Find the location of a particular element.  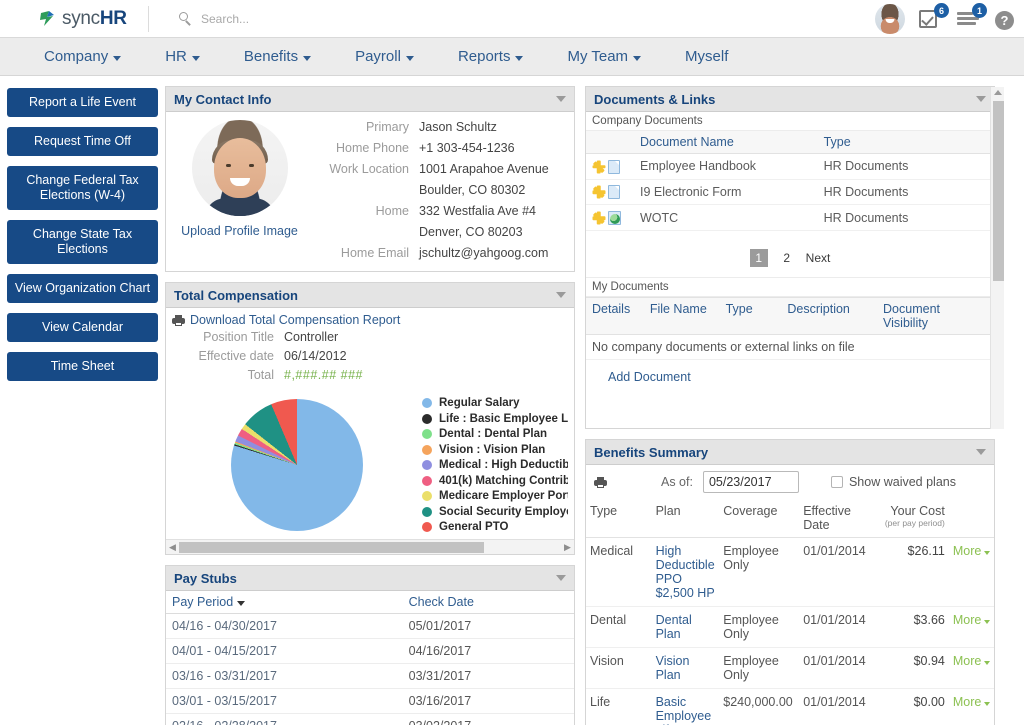

sidebar-item-view-calendar: View Calendar is located at coordinates (82, 327).